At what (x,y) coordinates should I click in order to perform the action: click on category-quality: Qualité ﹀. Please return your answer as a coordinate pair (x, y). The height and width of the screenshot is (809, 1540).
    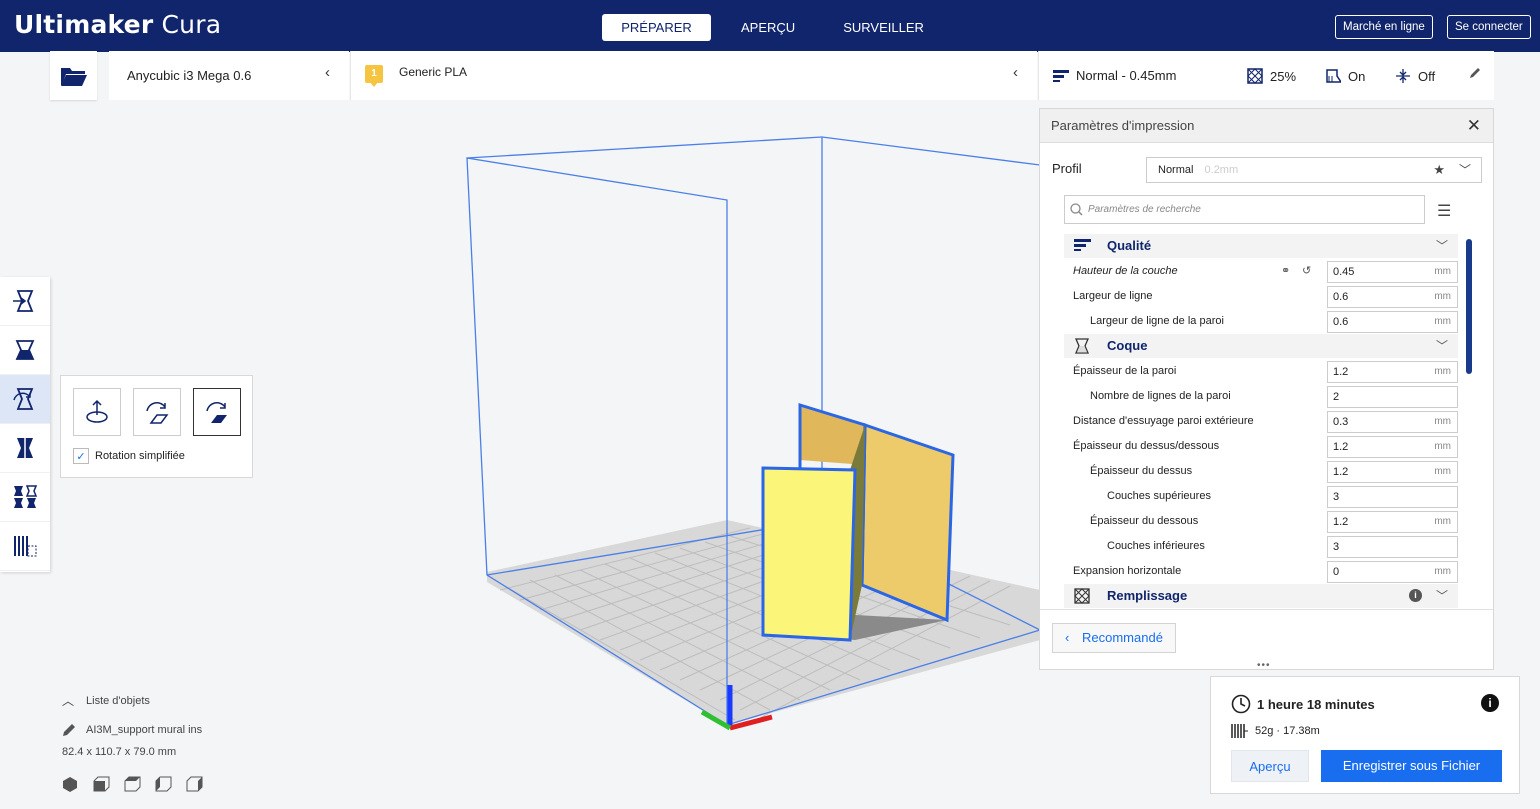
    Looking at the image, I should click on (1261, 246).